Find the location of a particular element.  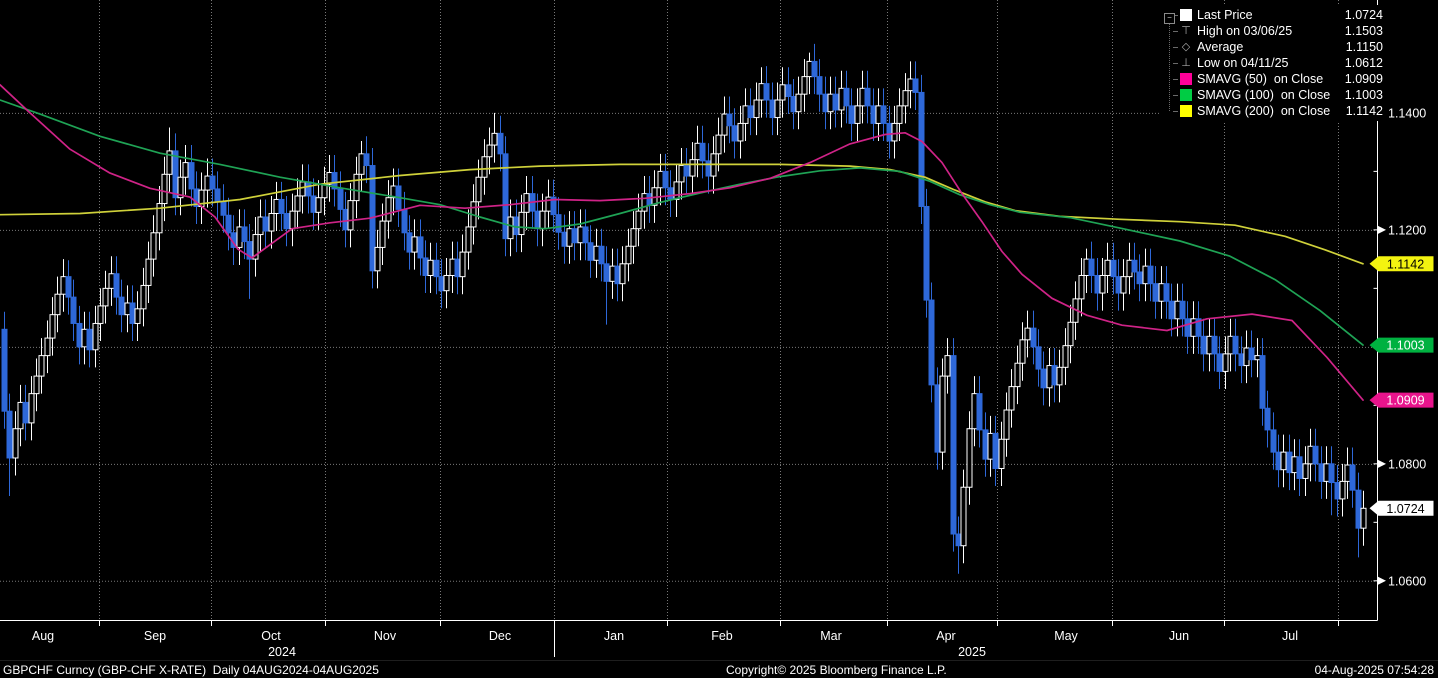

legend-row-smavg-200-on-close: SMAVG (200) on Close 1.1142 is located at coordinates (1274, 111).